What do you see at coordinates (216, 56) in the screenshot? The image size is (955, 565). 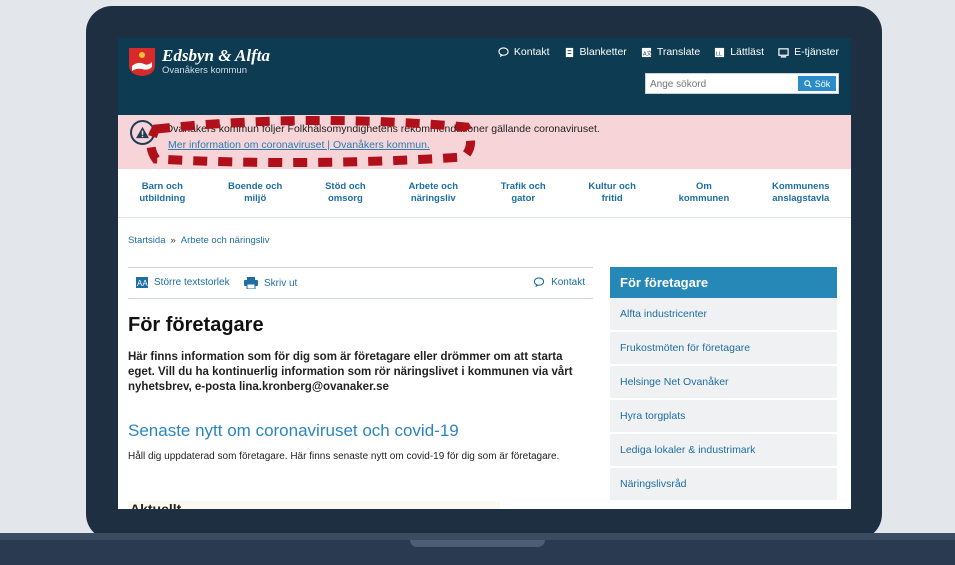 I see `site-name: Edsbyn & Alfta` at bounding box center [216, 56].